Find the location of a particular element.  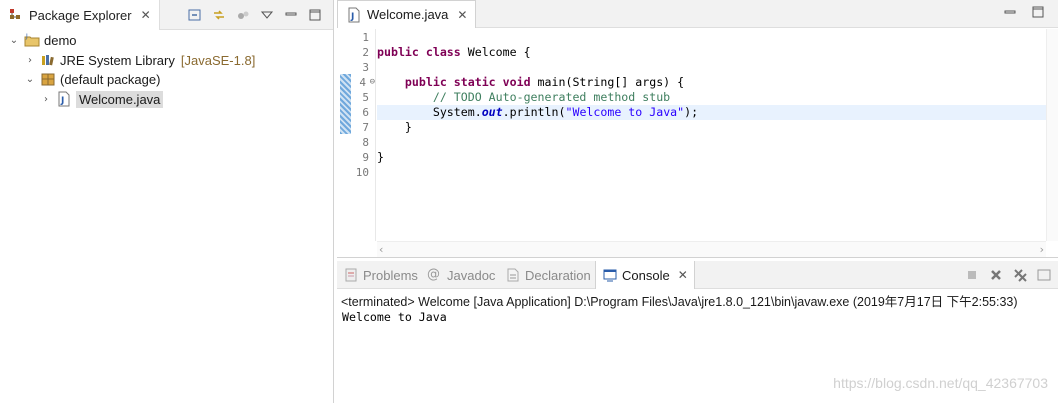

keyword: public static void is located at coordinates (467, 82).